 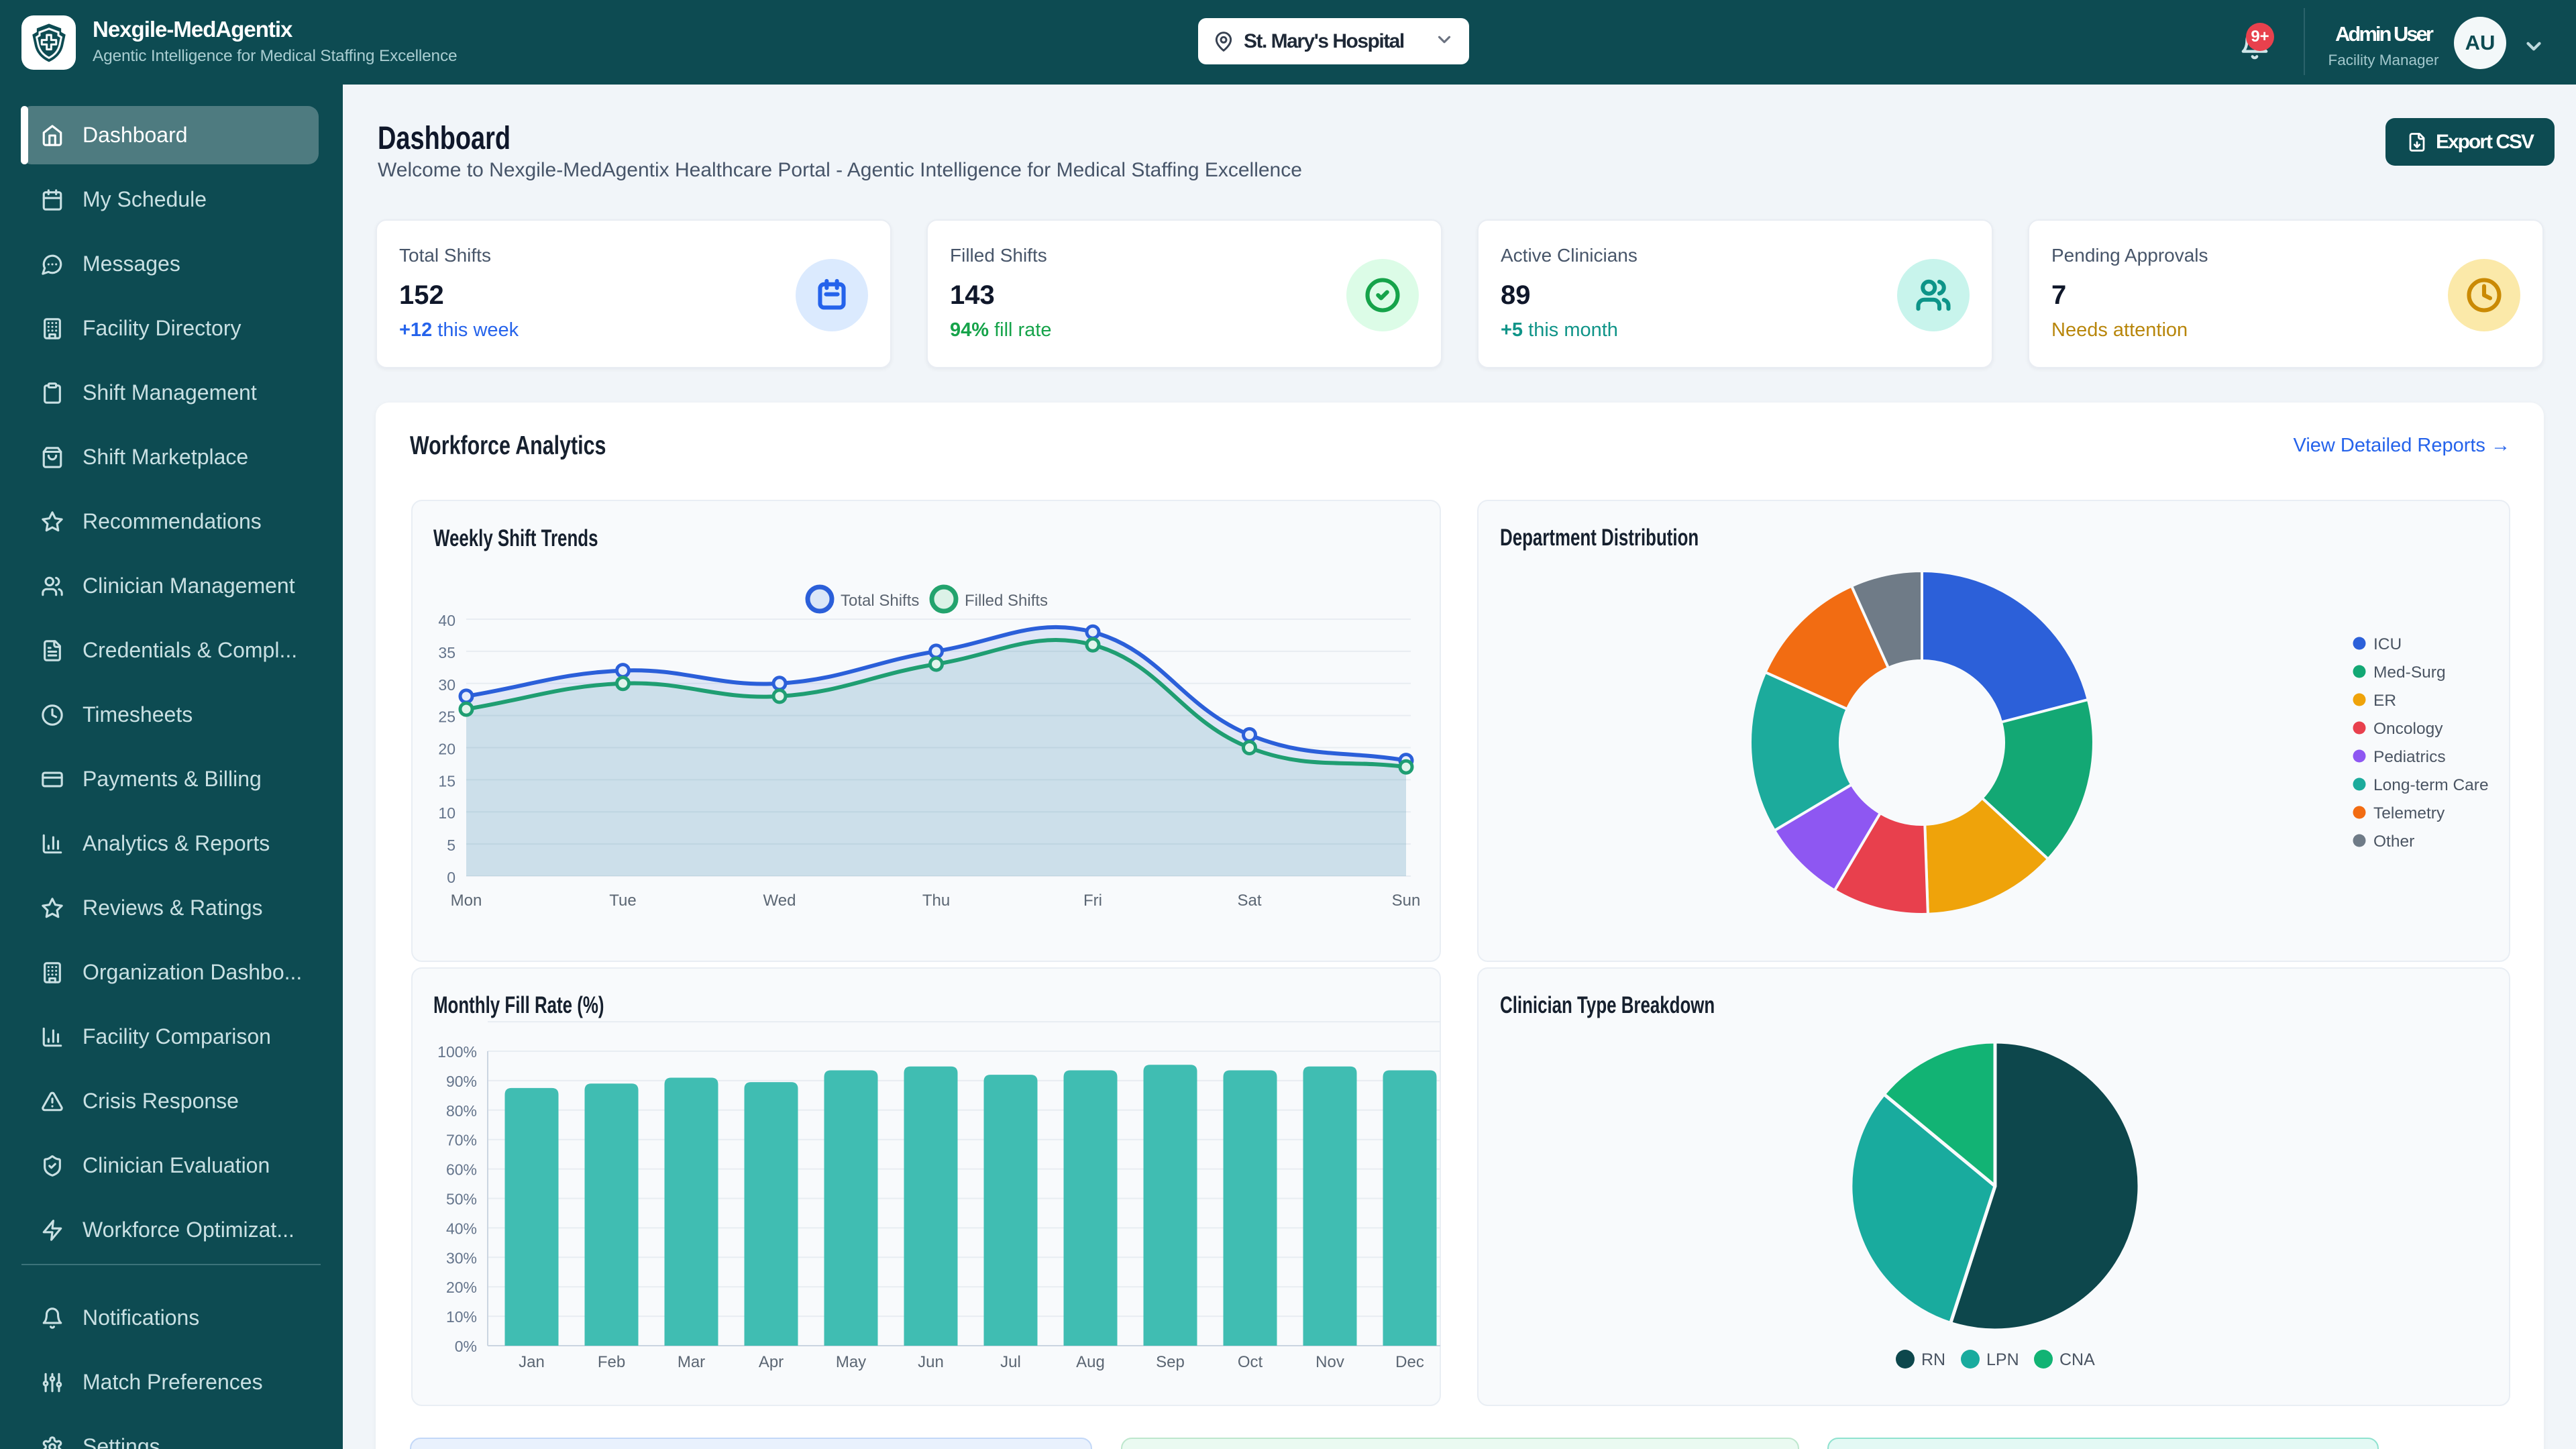 I want to click on svg-text: 100%, so click(x=457, y=1052).